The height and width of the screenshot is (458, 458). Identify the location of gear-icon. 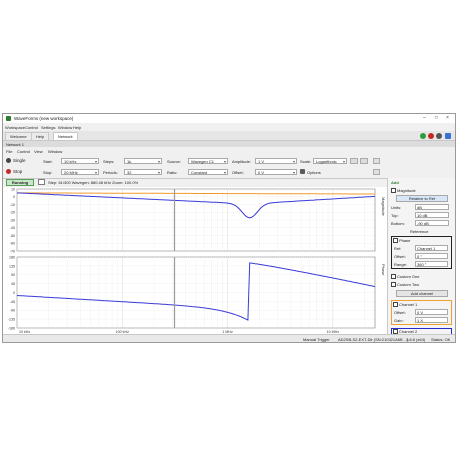
(302, 171).